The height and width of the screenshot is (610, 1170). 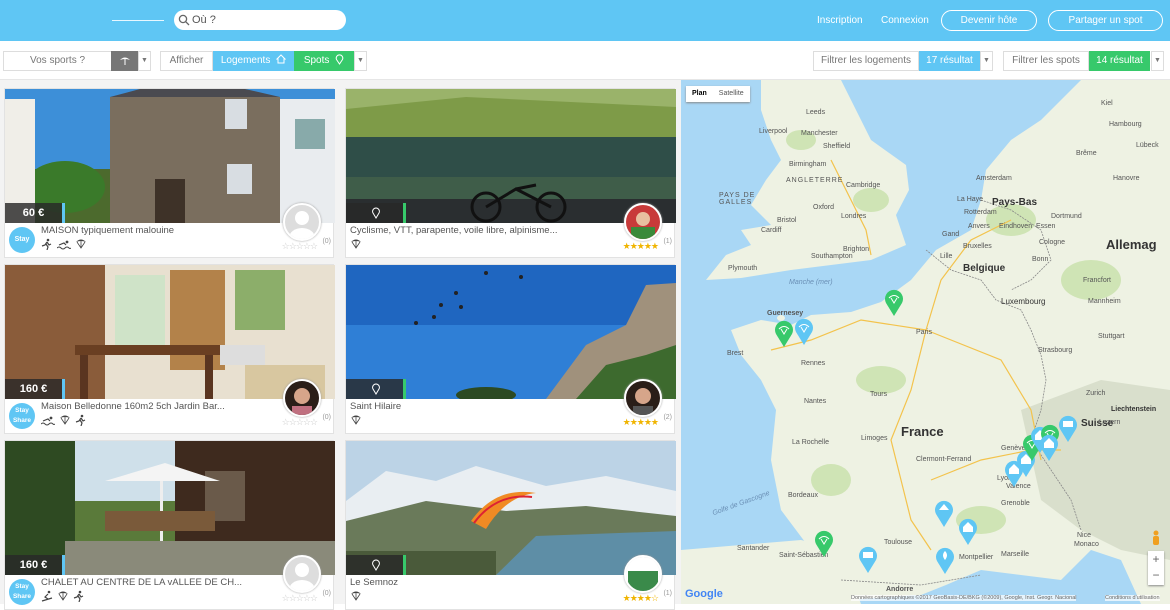 What do you see at coordinates (1055, 350) in the screenshot?
I see `map-label-city: Strasbourg` at bounding box center [1055, 350].